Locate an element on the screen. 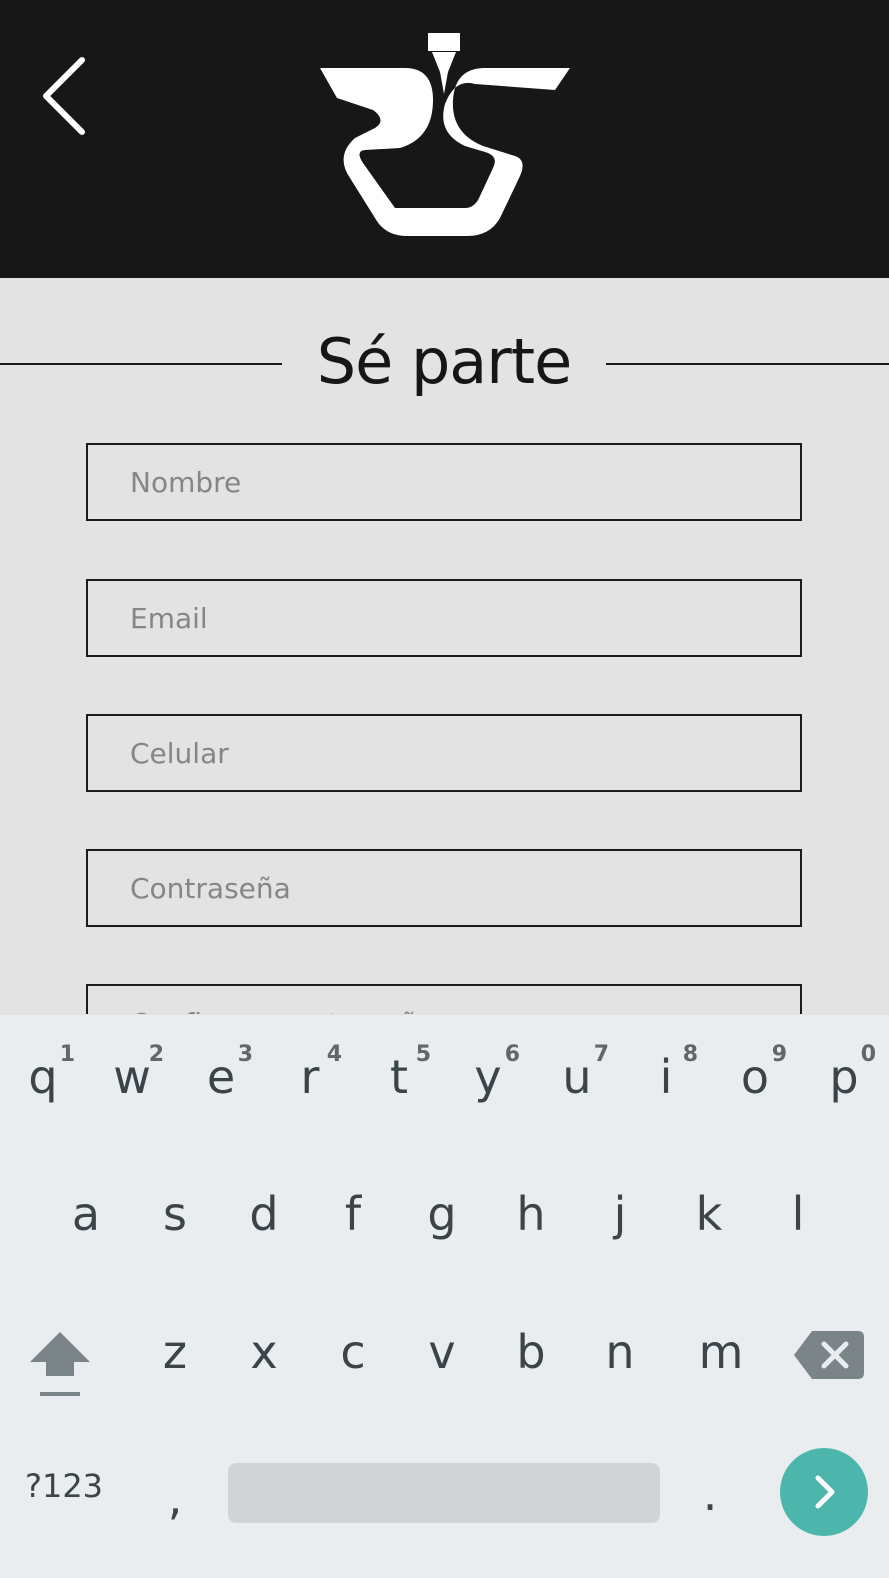 This screenshot has width=889, height=1578. shift-icon is located at coordinates (60, 1364).